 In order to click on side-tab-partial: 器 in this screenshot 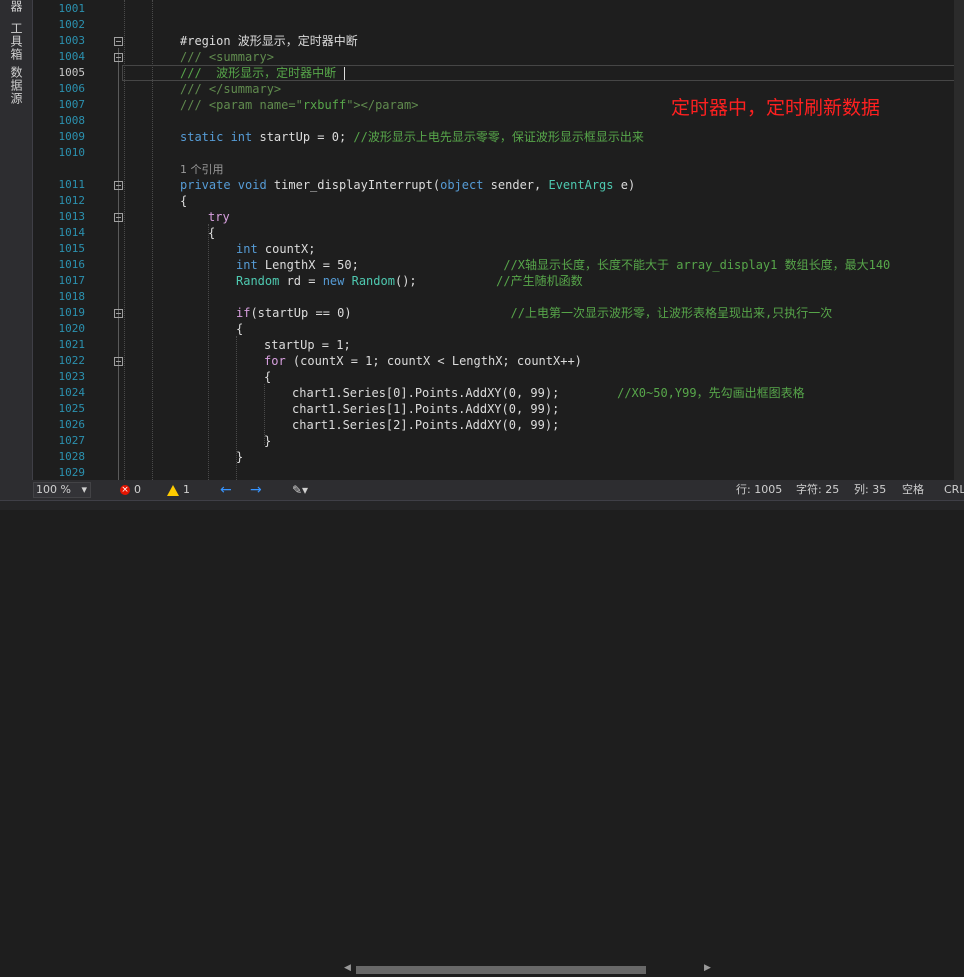, I will do `click(16, 6)`.